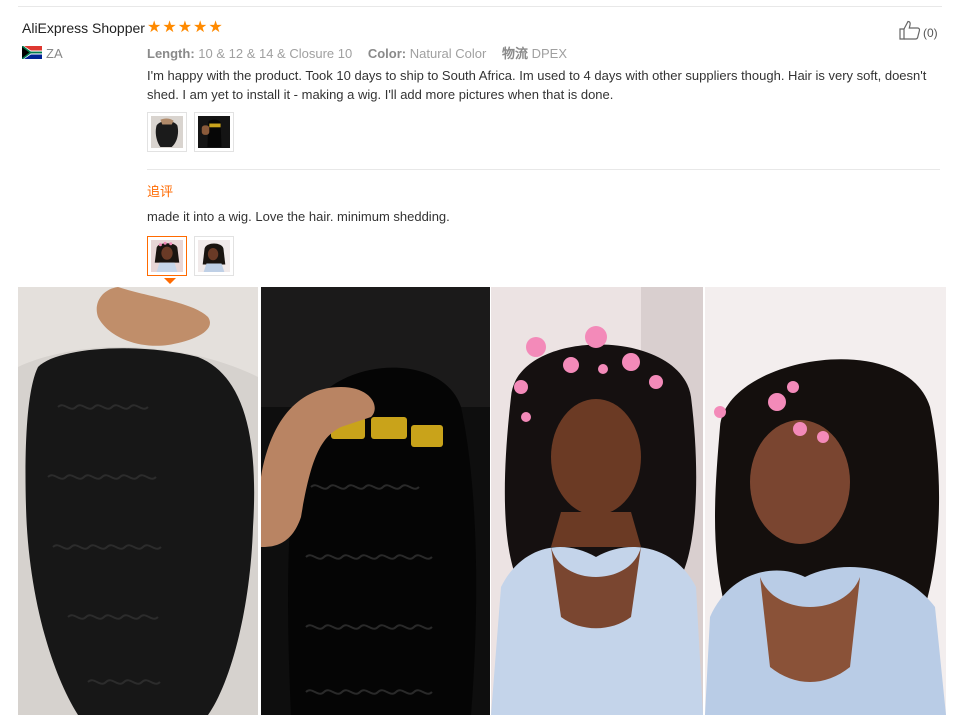 The width and height of the screenshot is (960, 719). What do you see at coordinates (549, 53) in the screenshot?
I see `attr-logistics-value: DPEX` at bounding box center [549, 53].